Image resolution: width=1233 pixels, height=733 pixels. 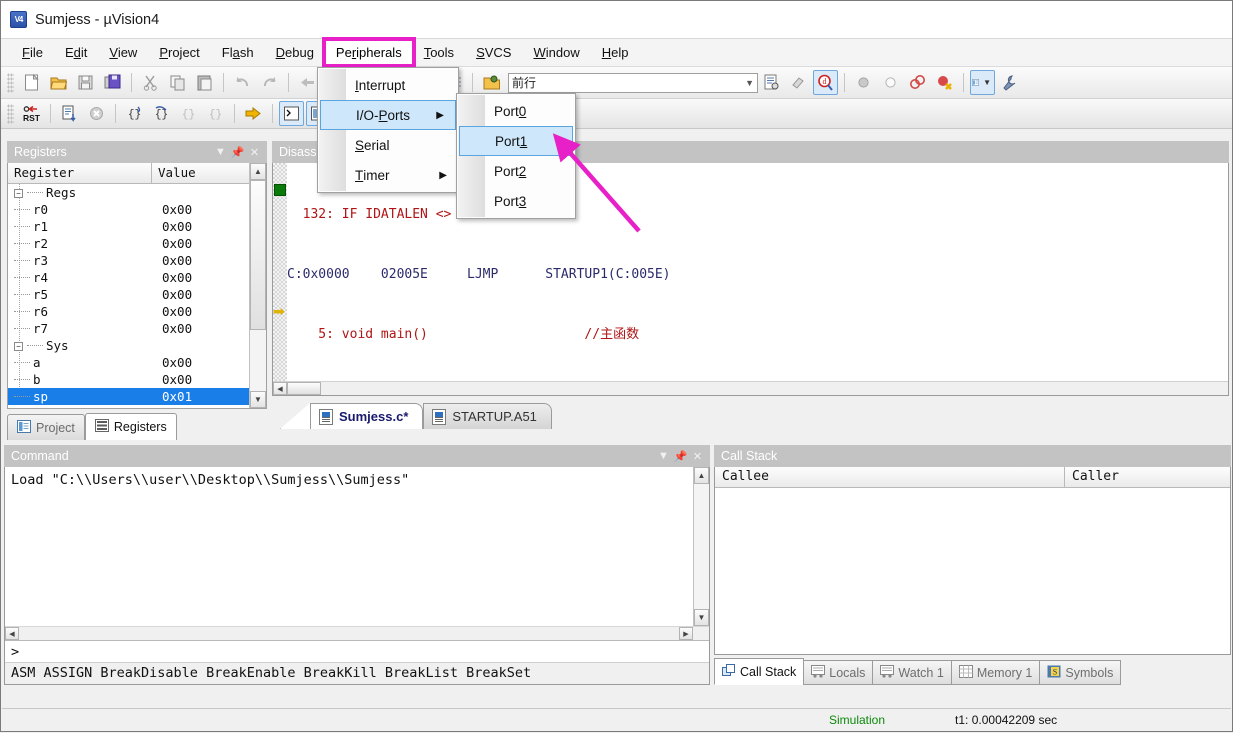 What do you see at coordinates (367, 416) in the screenshot?
I see `tab-sumjess-c: Sumjess.c*` at bounding box center [367, 416].